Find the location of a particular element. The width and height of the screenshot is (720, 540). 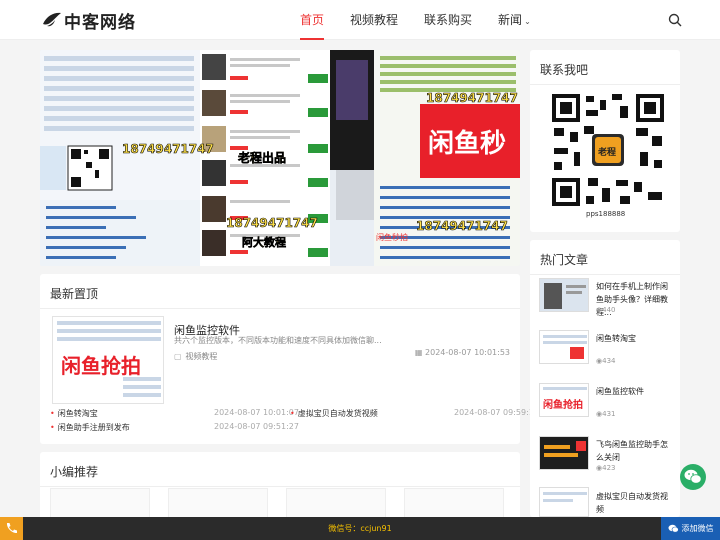

calendar-icon: ▦ is located at coordinates (418, 352).